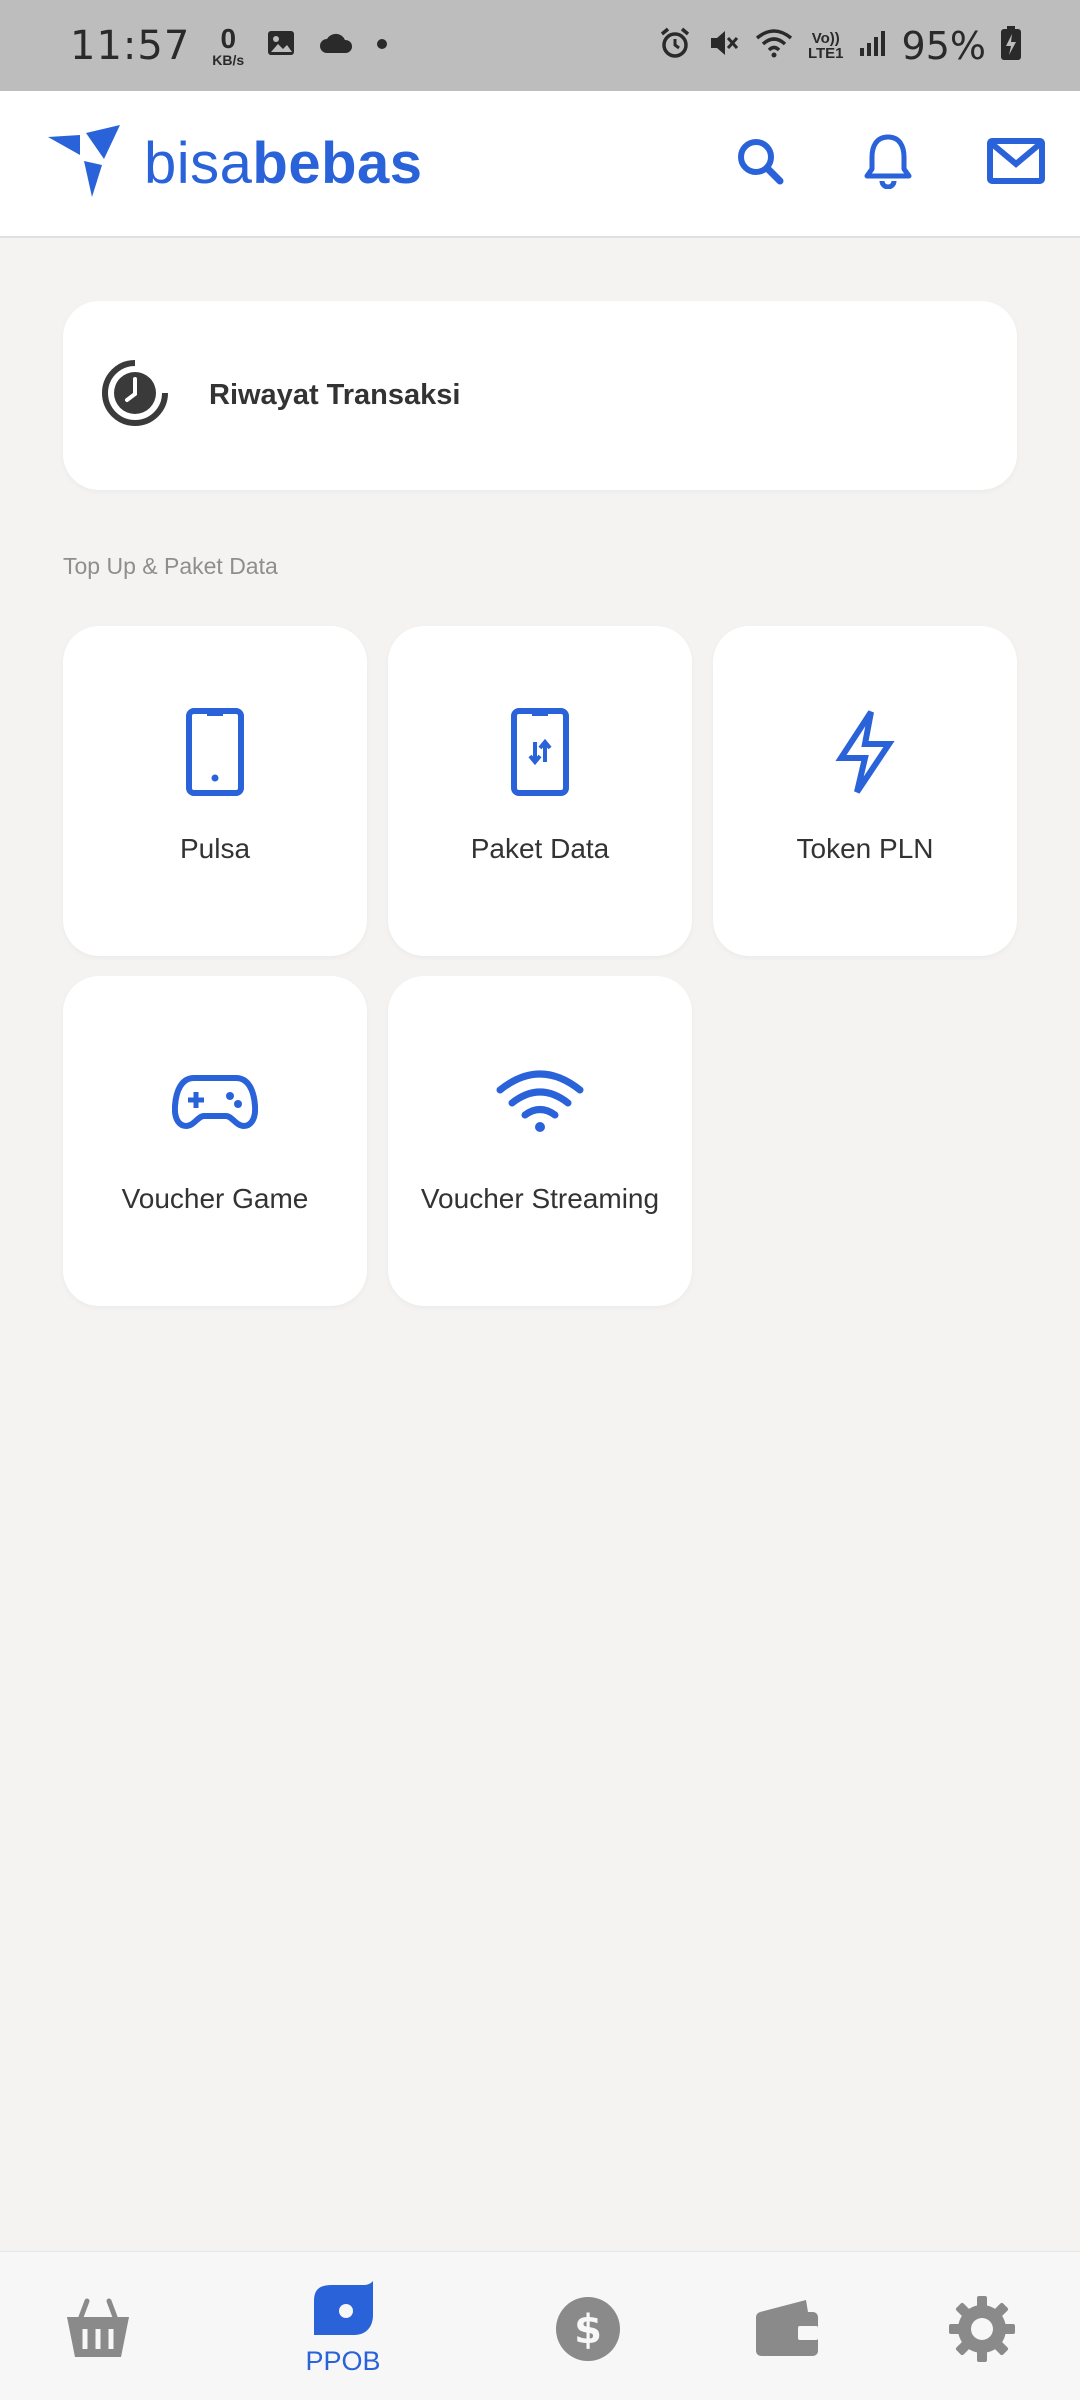 The width and height of the screenshot is (1080, 2400). Describe the element at coordinates (343, 2310) in the screenshot. I see `ppob-icon` at that location.